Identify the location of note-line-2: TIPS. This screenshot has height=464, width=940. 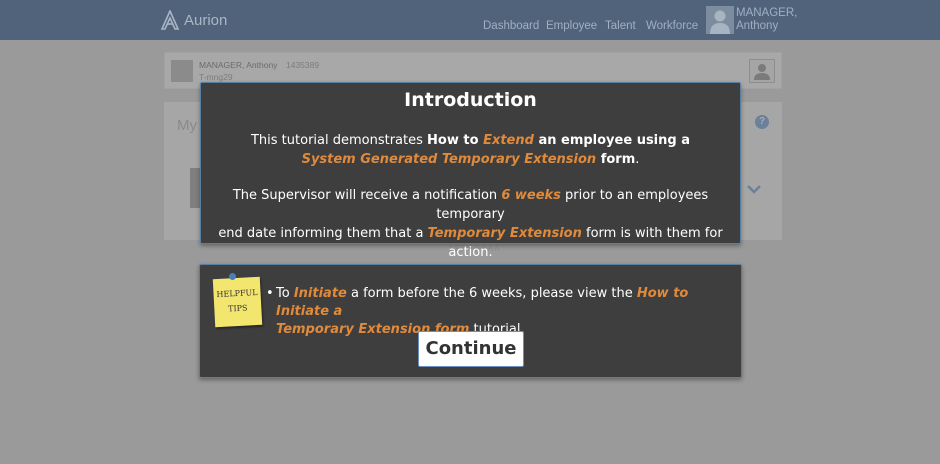
(237, 308).